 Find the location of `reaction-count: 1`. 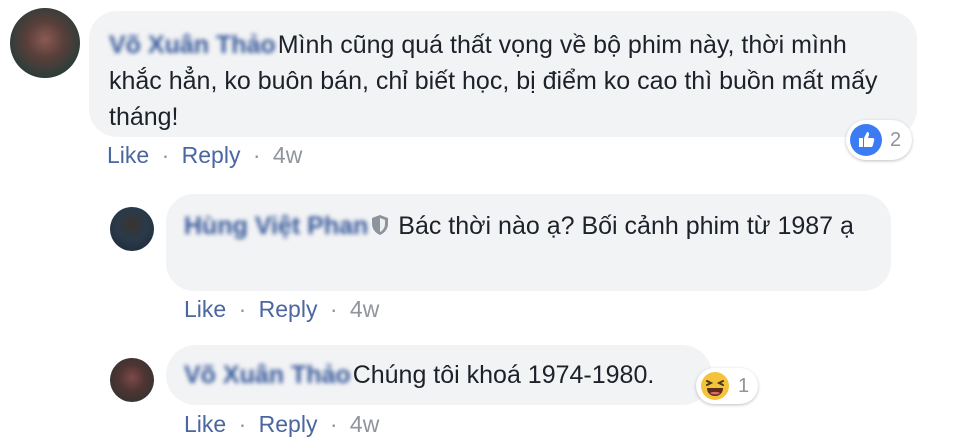

reaction-count: 1 is located at coordinates (744, 385).